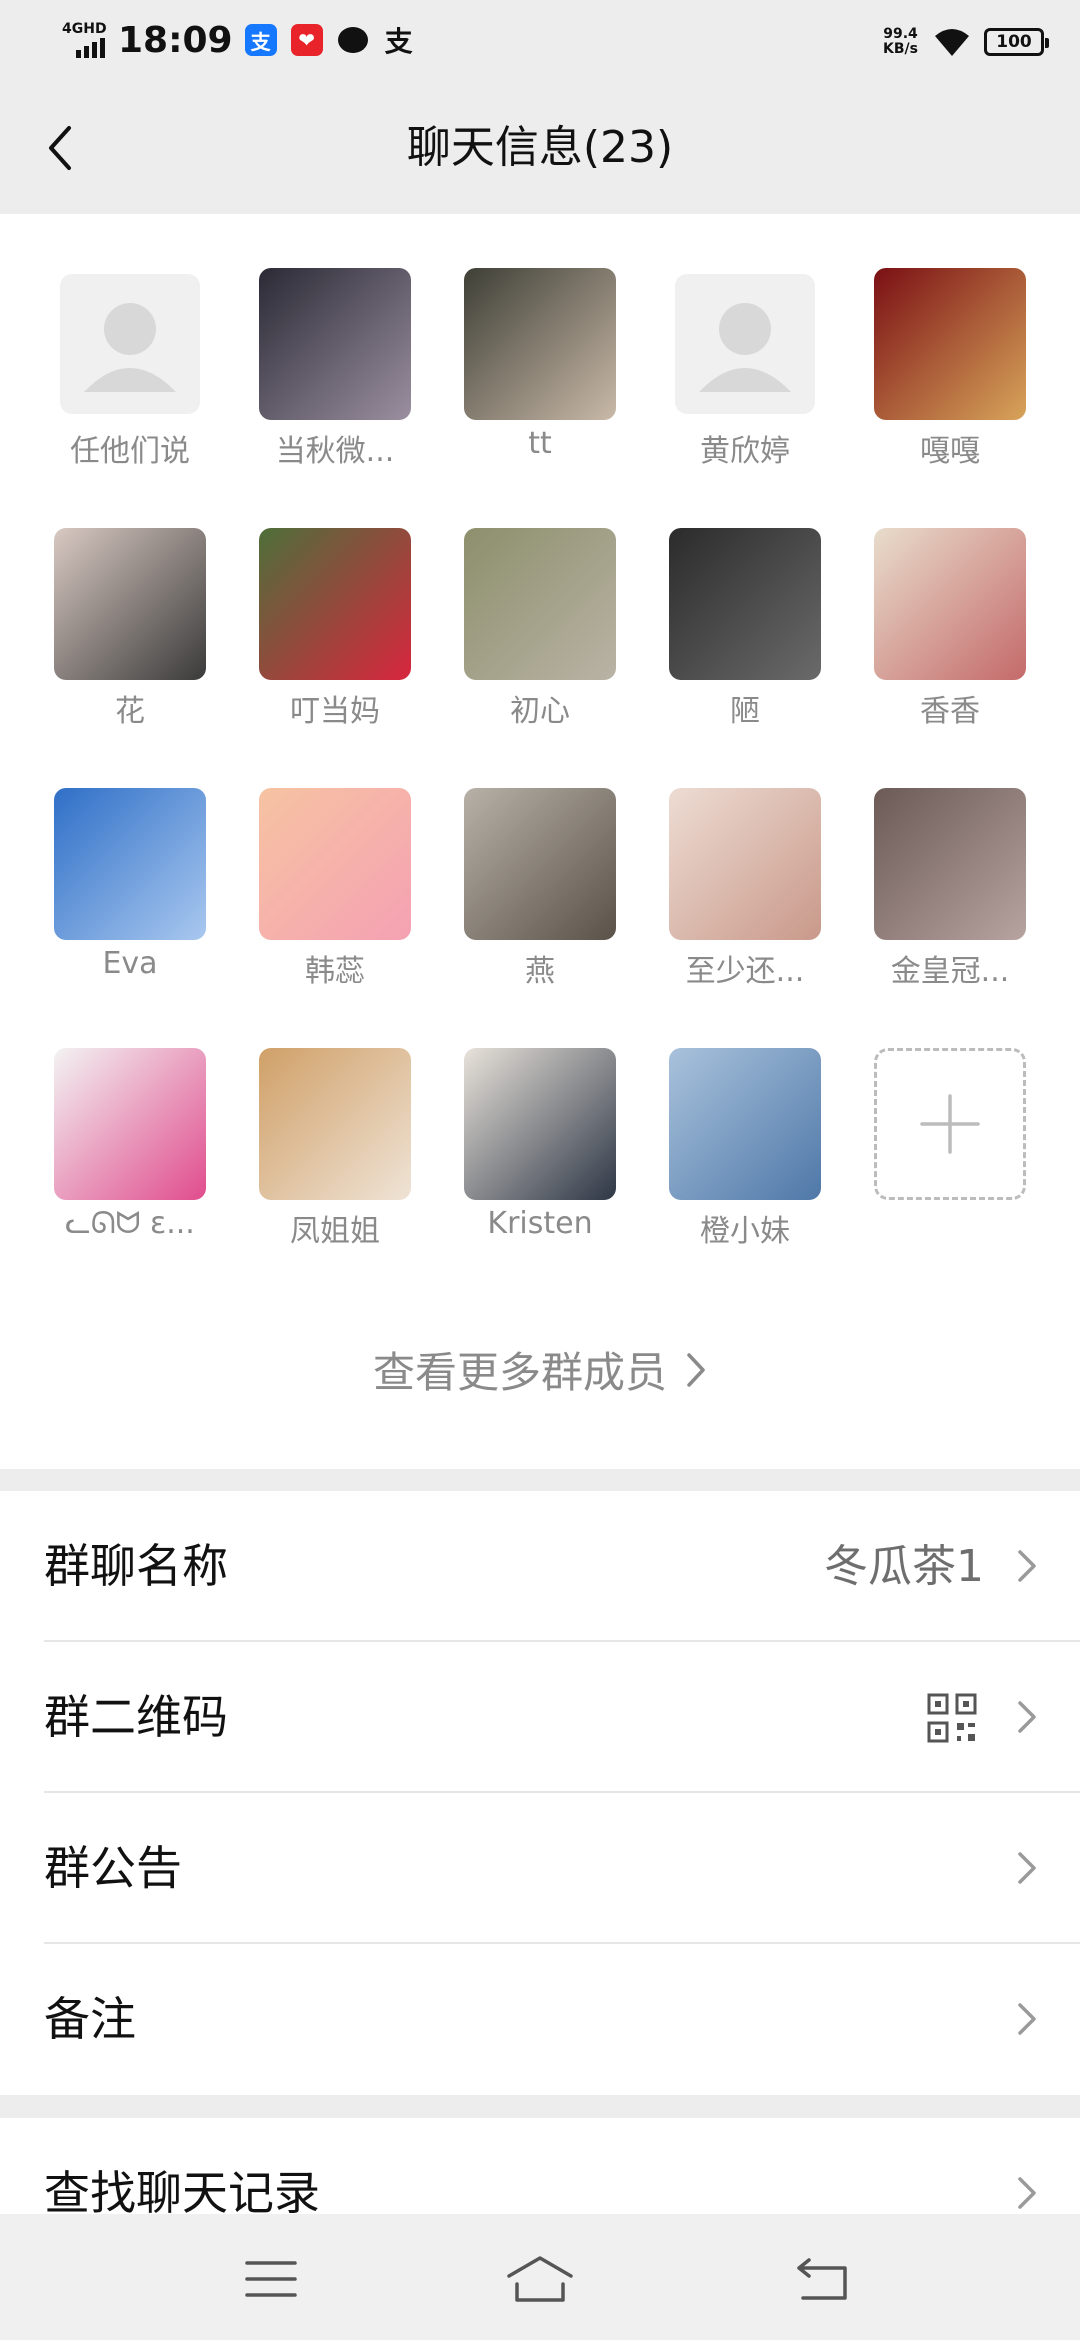 The image size is (1080, 2340). What do you see at coordinates (950, 451) in the screenshot?
I see `member-name: 嘎嘎` at bounding box center [950, 451].